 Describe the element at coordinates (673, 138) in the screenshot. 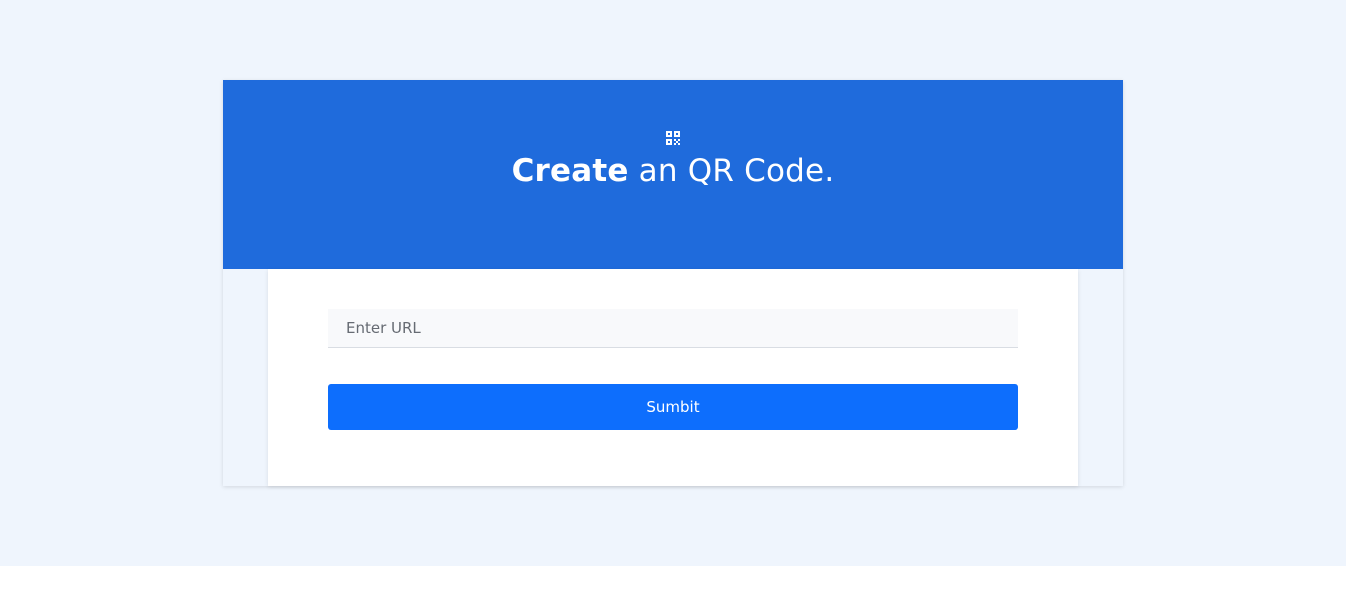

I see `qr-code-icon` at that location.